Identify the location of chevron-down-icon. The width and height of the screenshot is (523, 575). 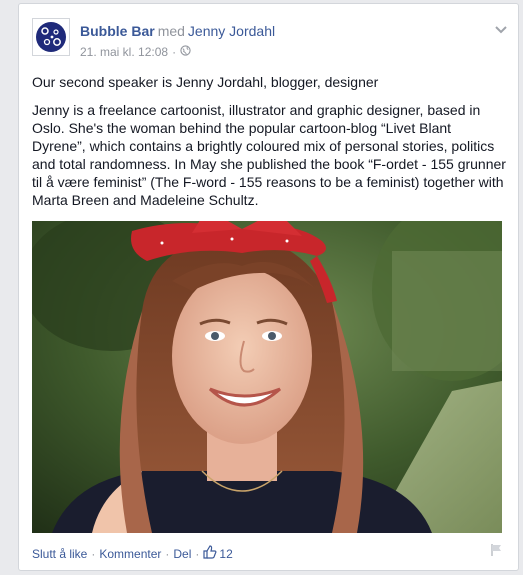
(501, 28).